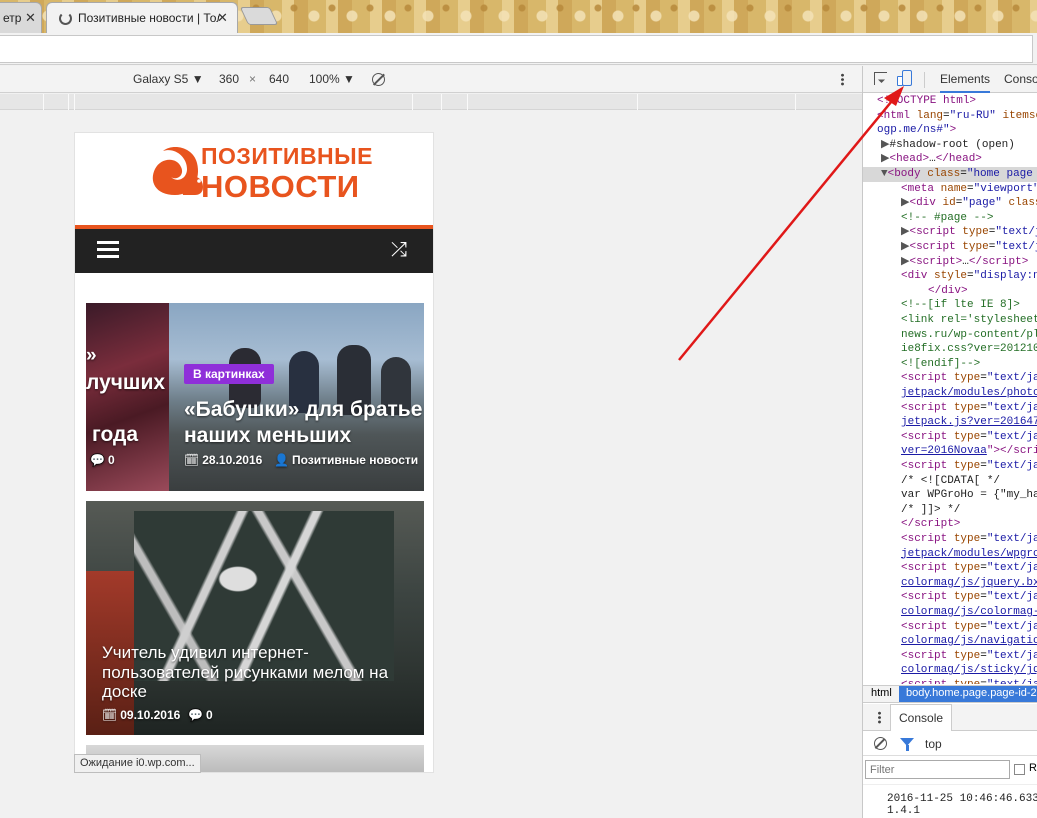 Image resolution: width=1037 pixels, height=818 pixels. I want to click on dom-node-line: </script>, so click(911, 524).